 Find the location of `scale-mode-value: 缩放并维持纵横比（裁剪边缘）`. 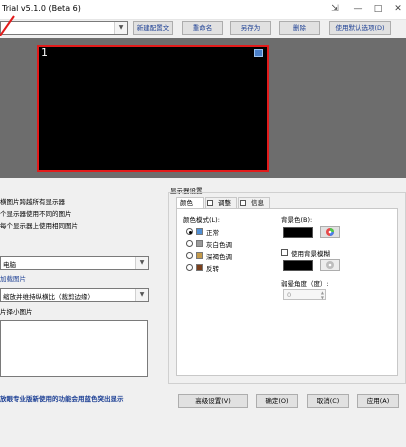

scale-mode-value: 缩放并维持纵横比（裁剪边缘） is located at coordinates (48, 297).